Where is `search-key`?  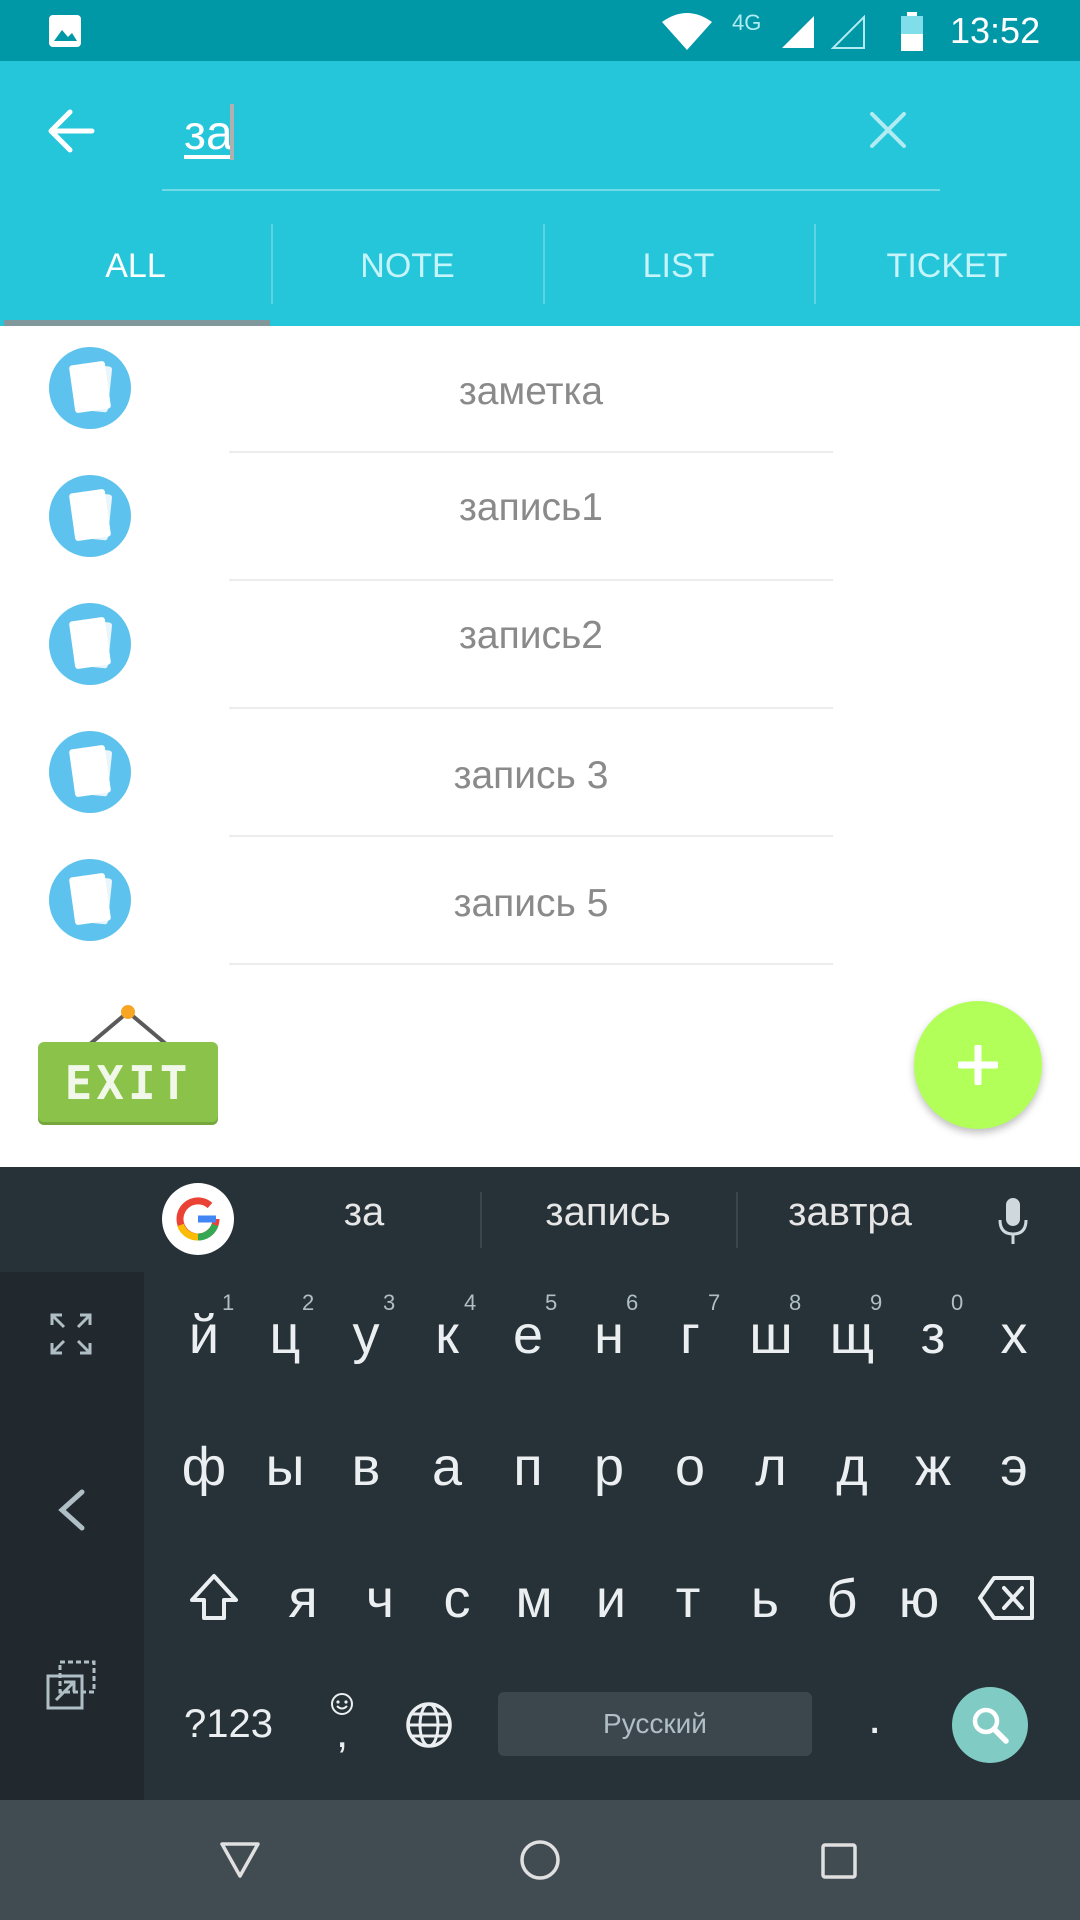
search-key is located at coordinates (990, 1725).